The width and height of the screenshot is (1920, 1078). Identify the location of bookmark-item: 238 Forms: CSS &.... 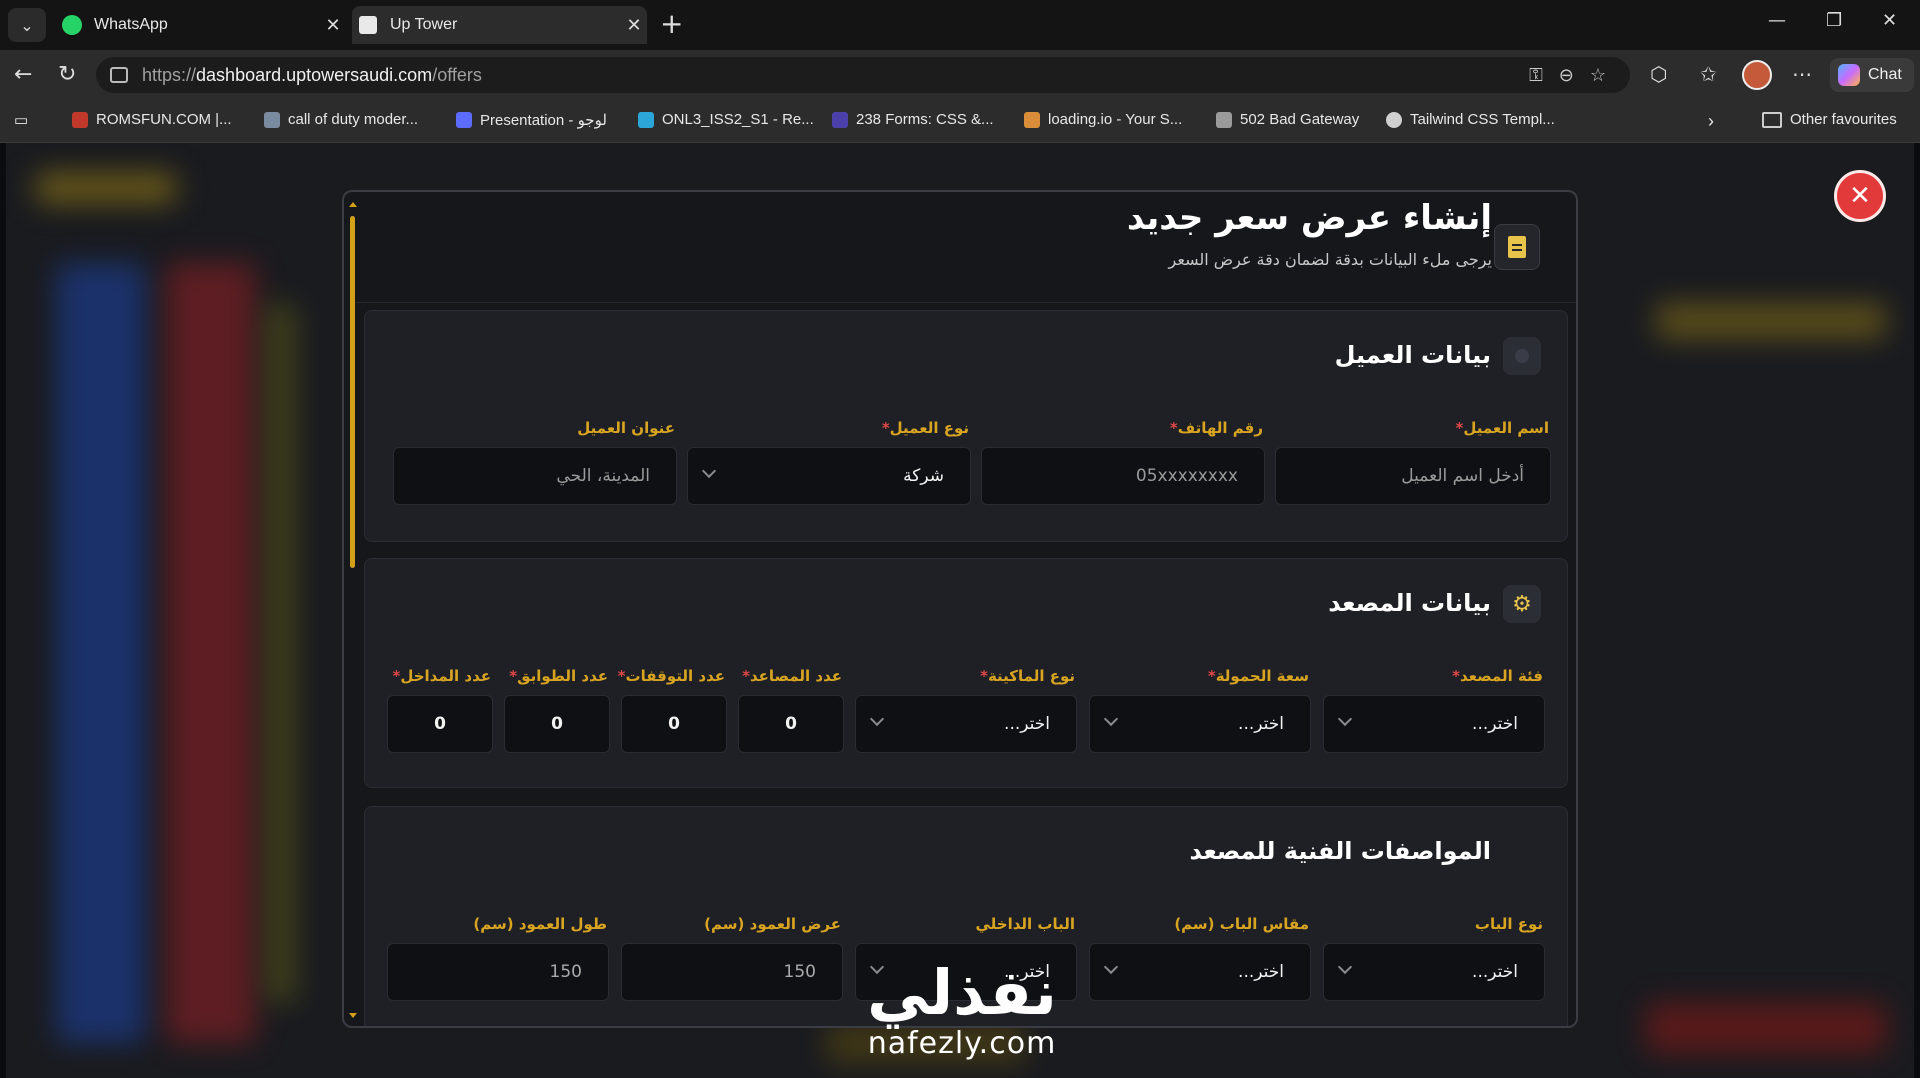
(913, 119).